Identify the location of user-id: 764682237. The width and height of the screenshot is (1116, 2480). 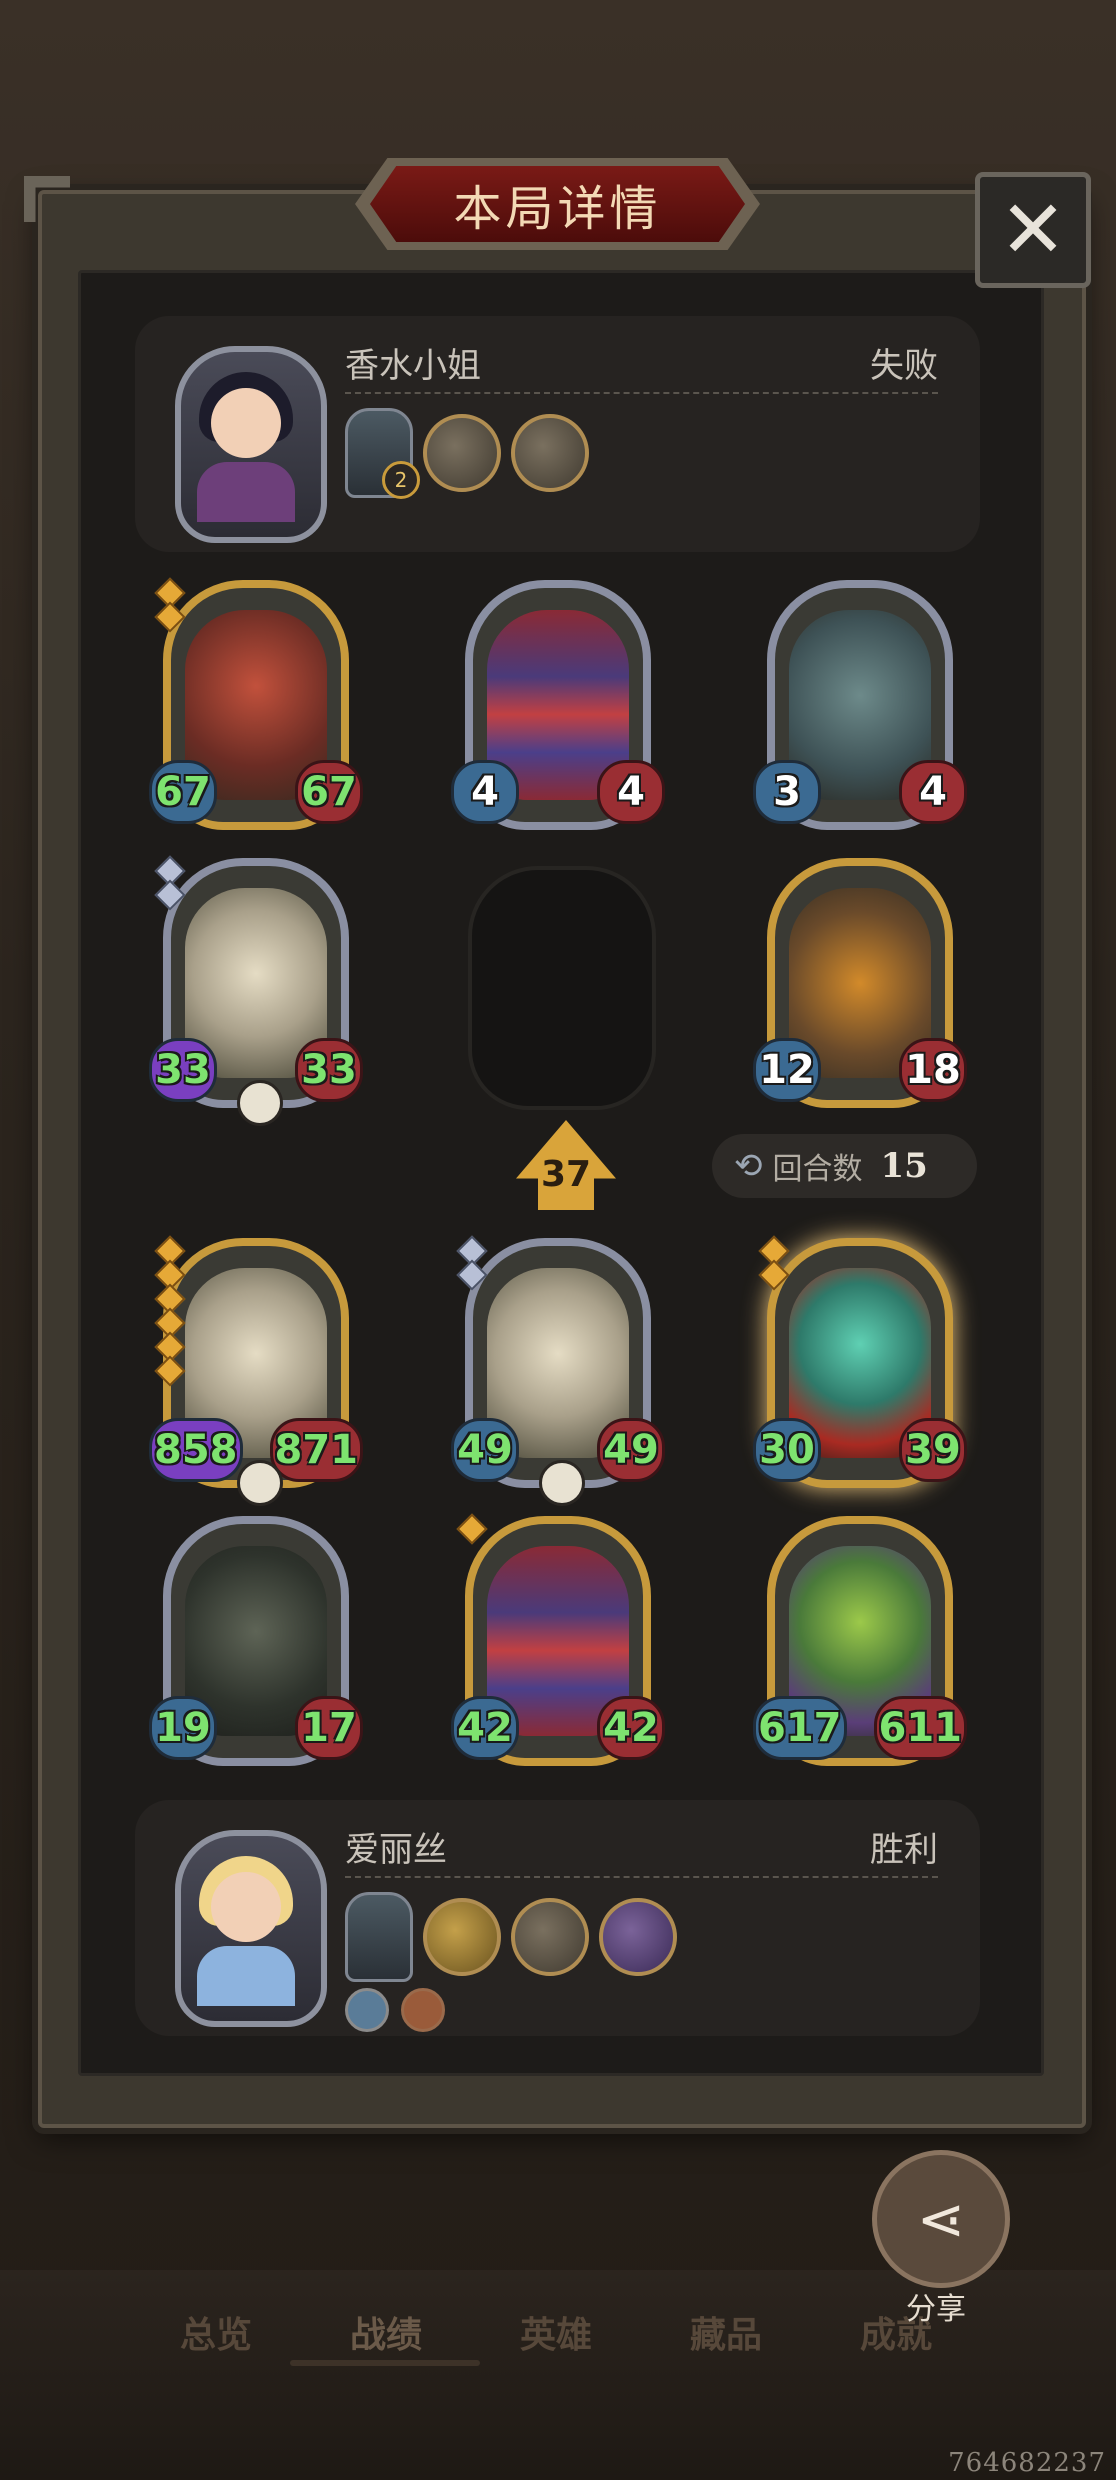
(1027, 2463).